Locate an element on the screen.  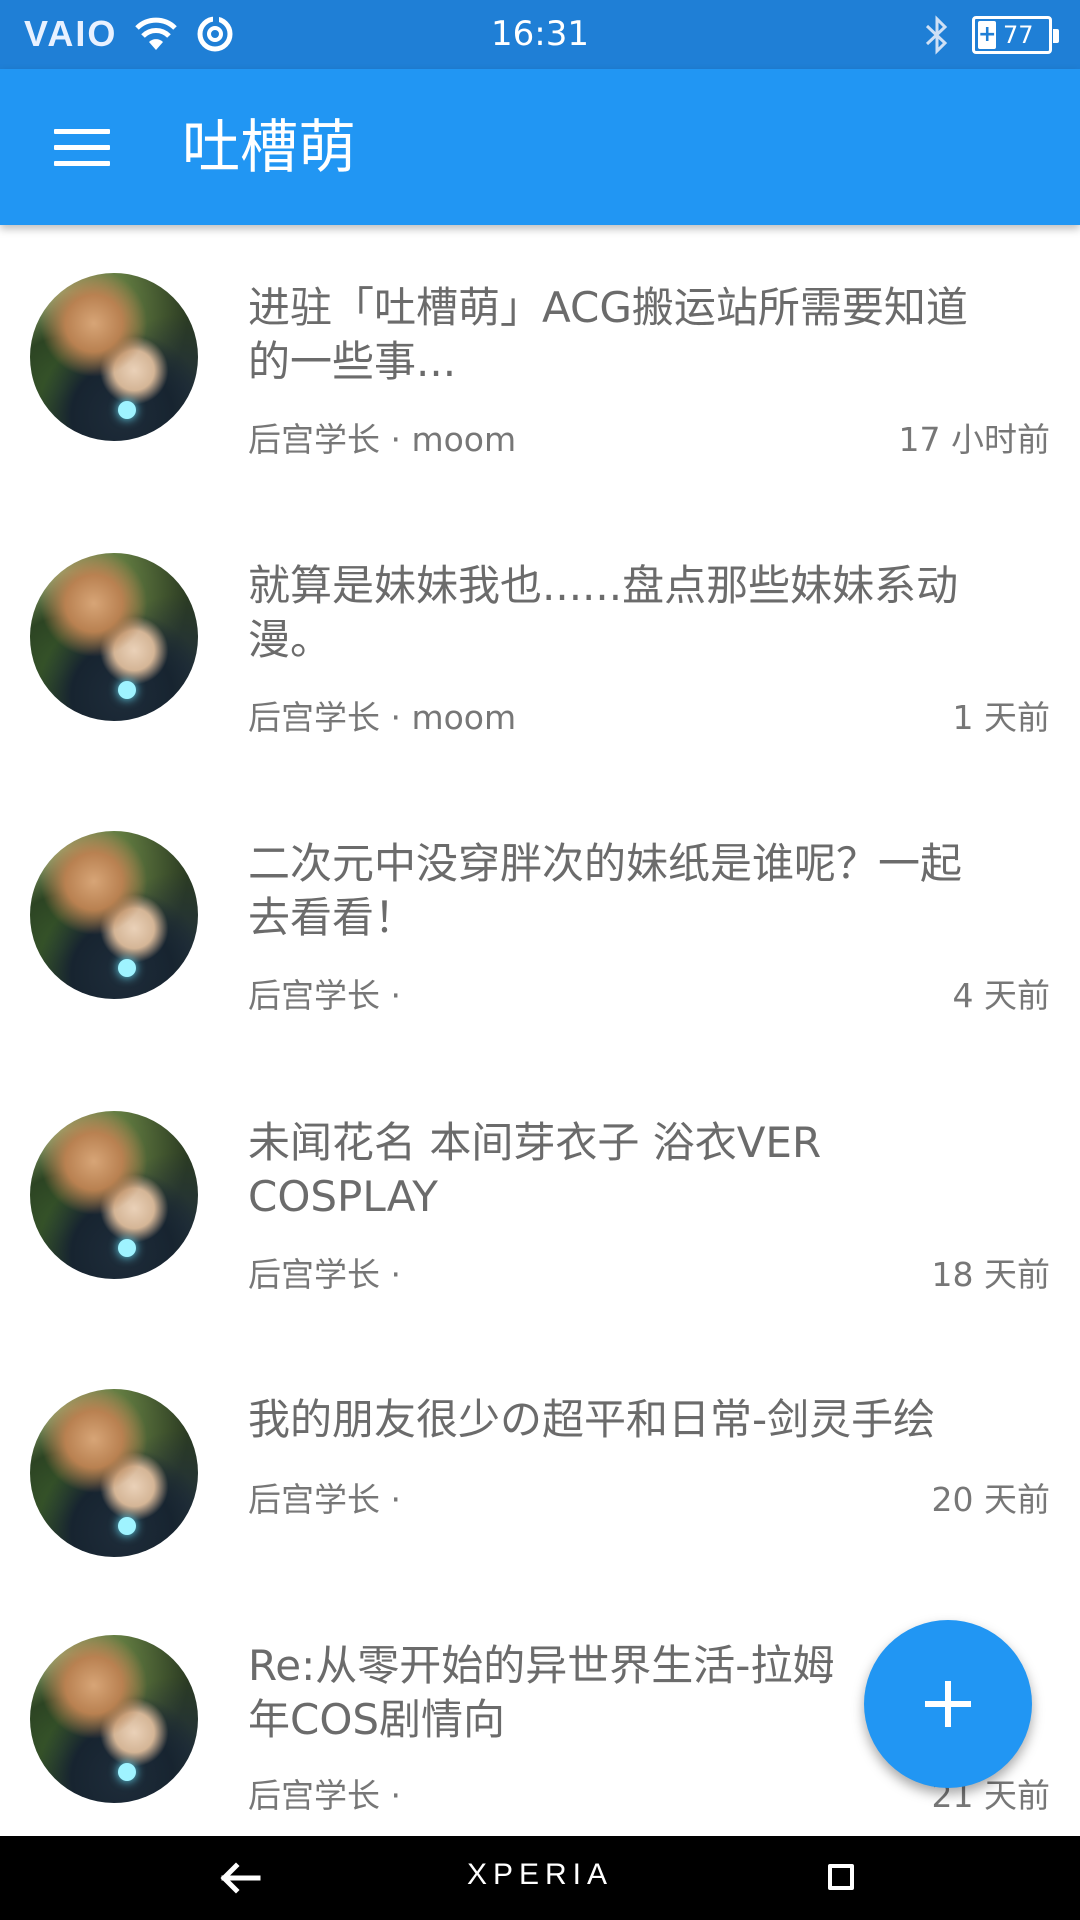
list-item: 二次元中没穿胖次的妹纸是谁呢？一起 去看看！ 后宫学长 · 4 天前 is located at coordinates (540, 924).